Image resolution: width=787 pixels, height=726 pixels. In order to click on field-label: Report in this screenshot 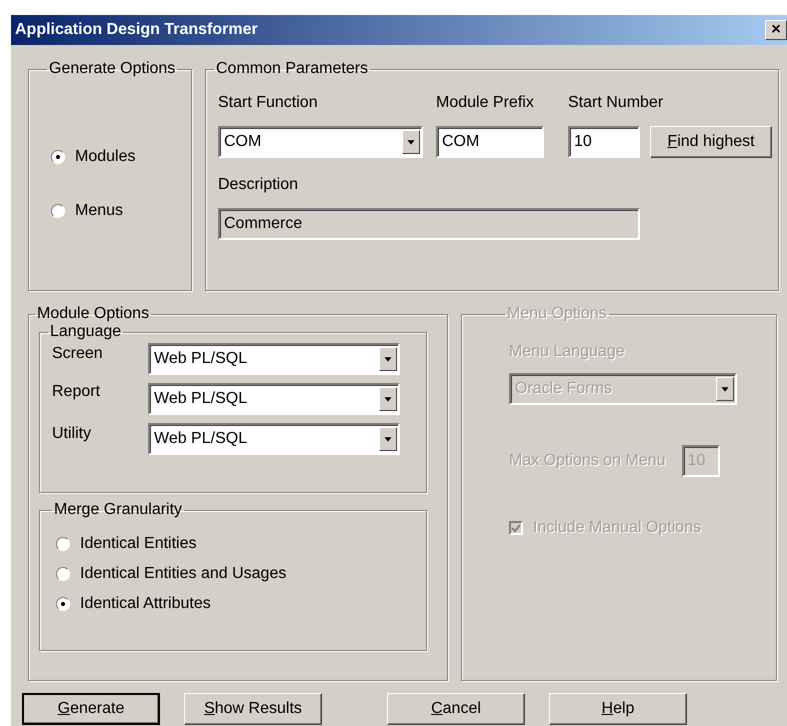, I will do `click(77, 392)`.